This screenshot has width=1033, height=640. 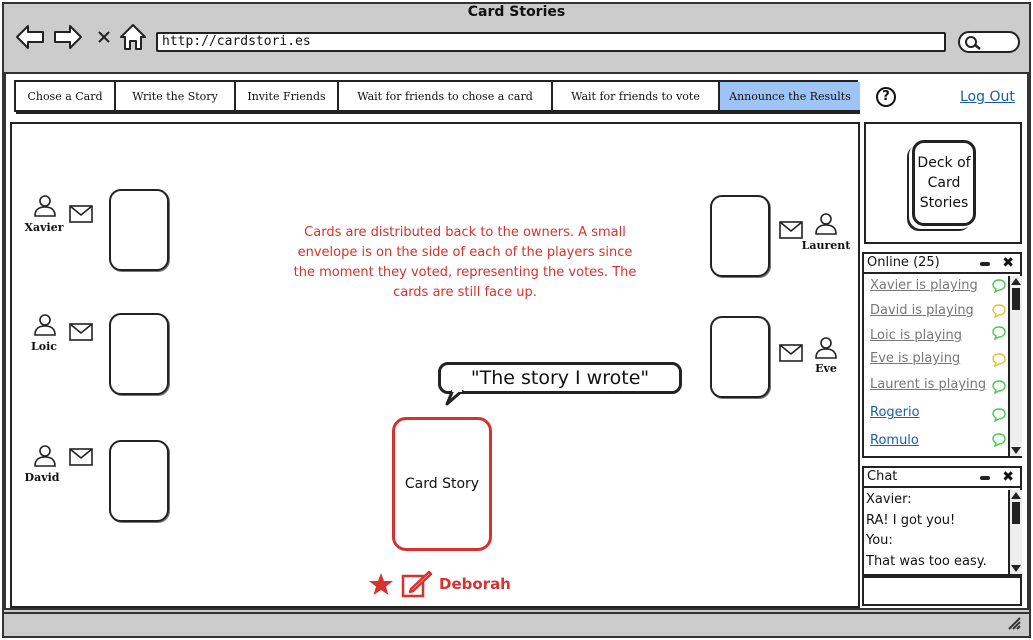 What do you see at coordinates (790, 96) in the screenshot?
I see `step-announce-results: Announce the Results` at bounding box center [790, 96].